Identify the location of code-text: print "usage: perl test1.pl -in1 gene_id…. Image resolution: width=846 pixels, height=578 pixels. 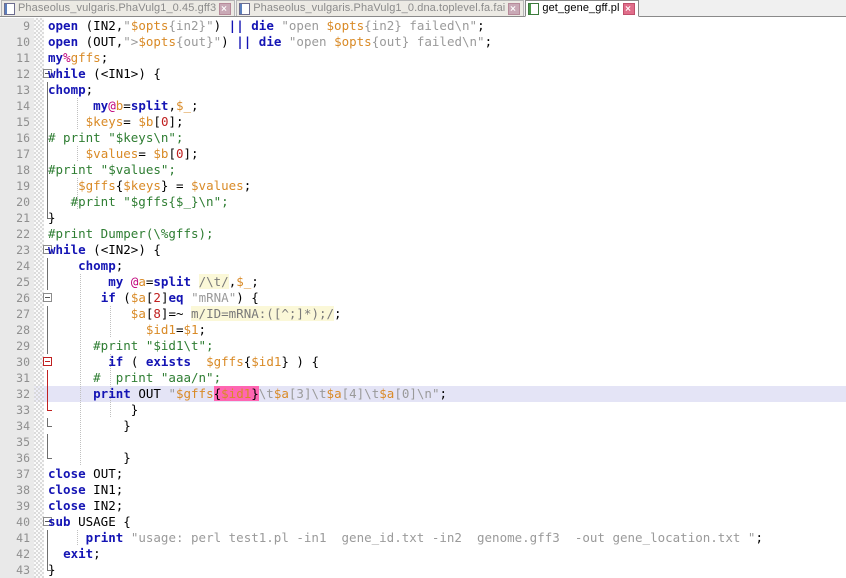
(424, 537).